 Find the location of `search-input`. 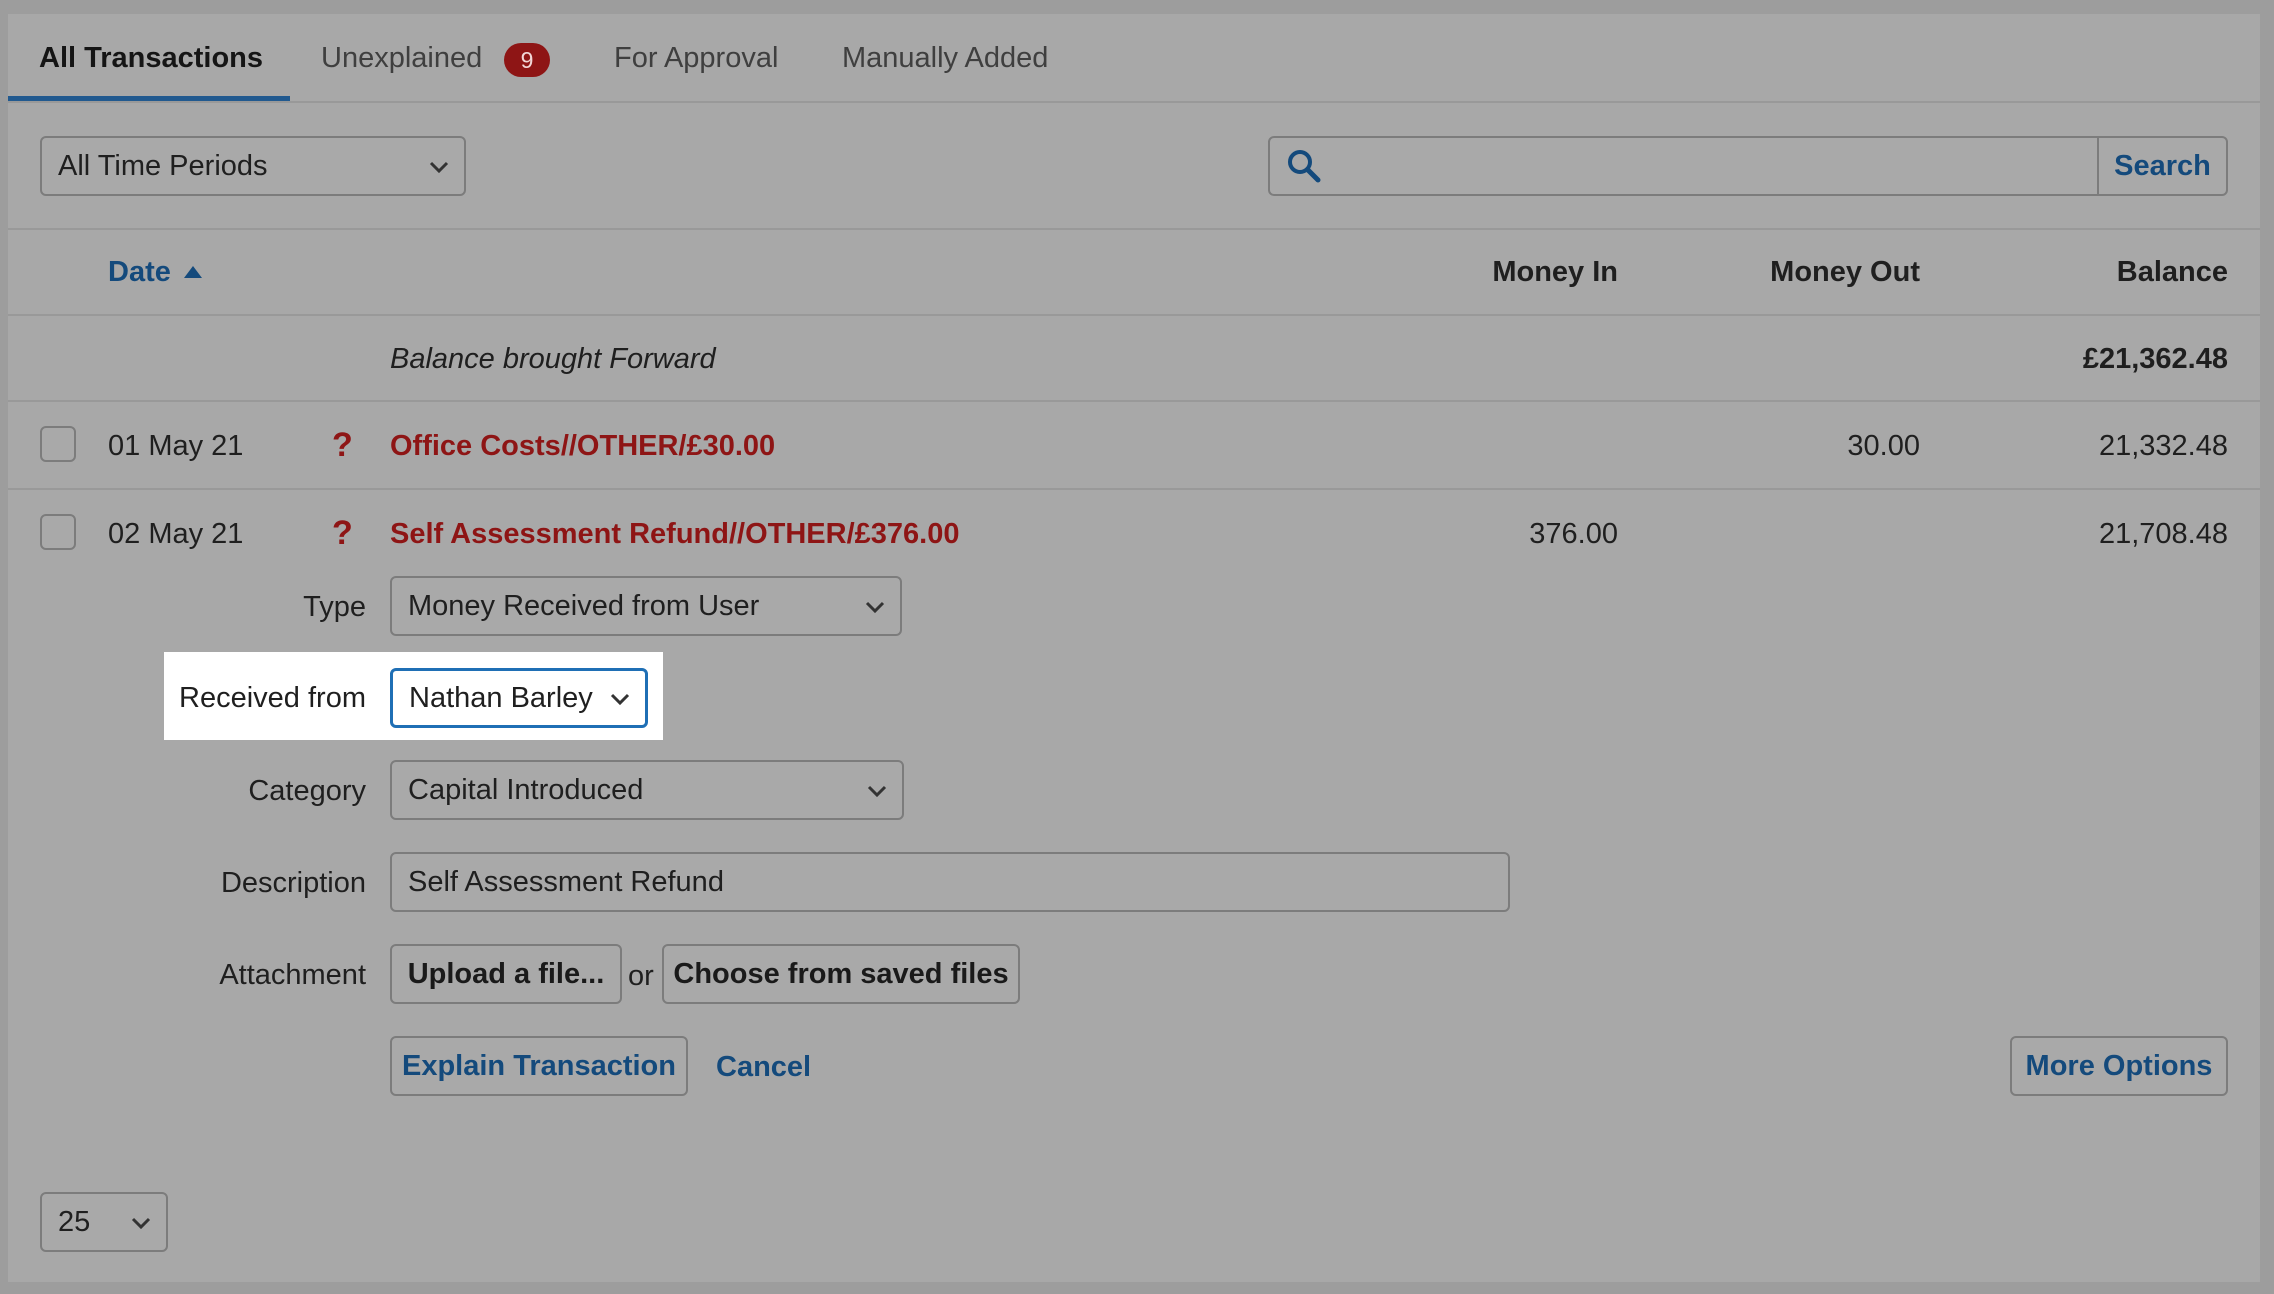

search-input is located at coordinates (1684, 166).